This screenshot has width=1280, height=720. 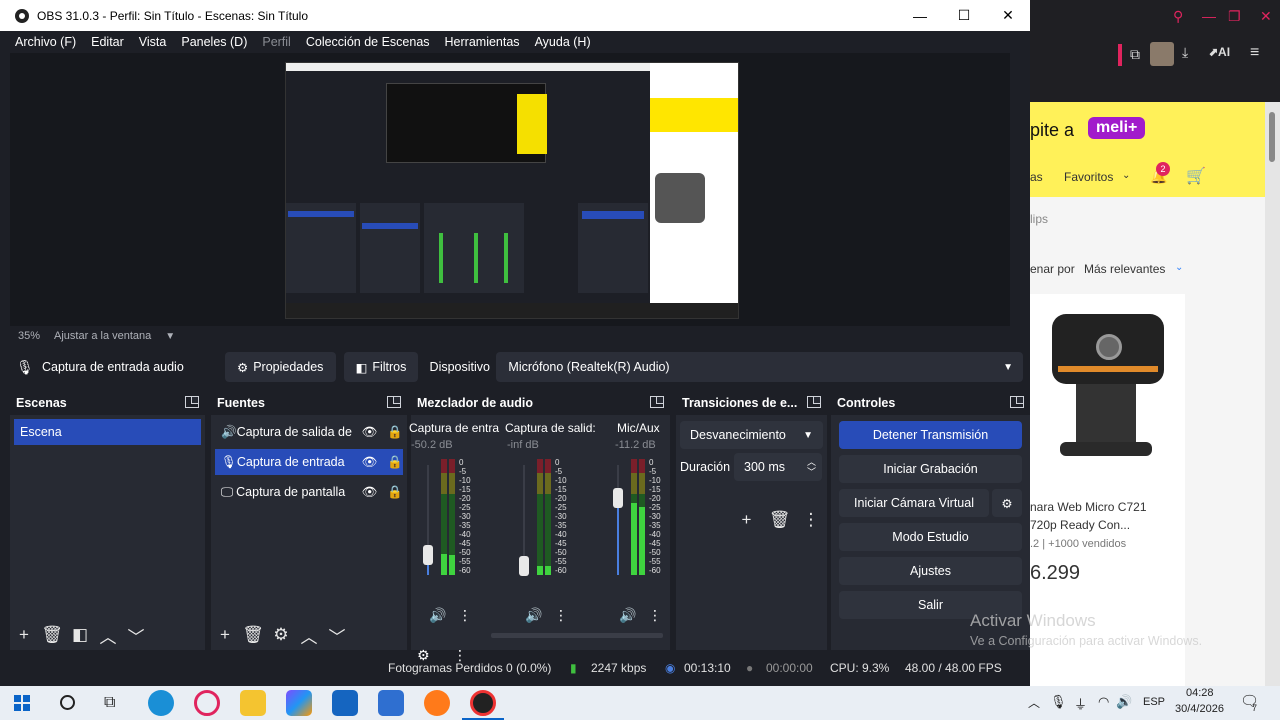 What do you see at coordinates (751, 435) in the screenshot?
I see `transition-select: Desvanecimiento ▼` at bounding box center [751, 435].